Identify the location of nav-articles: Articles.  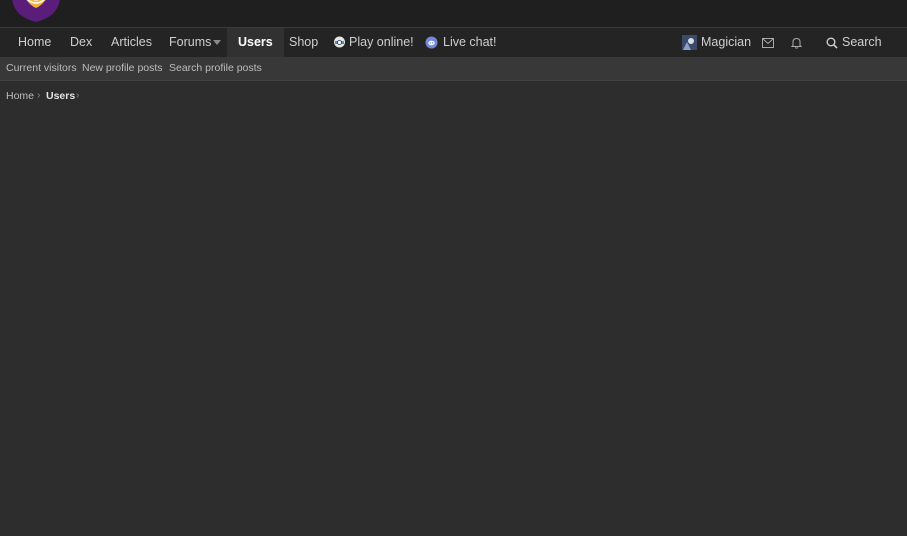
(131, 42).